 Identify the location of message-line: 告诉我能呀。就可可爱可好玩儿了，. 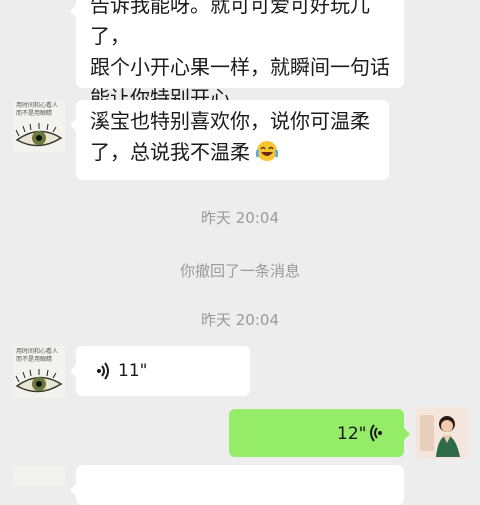
(230, 24).